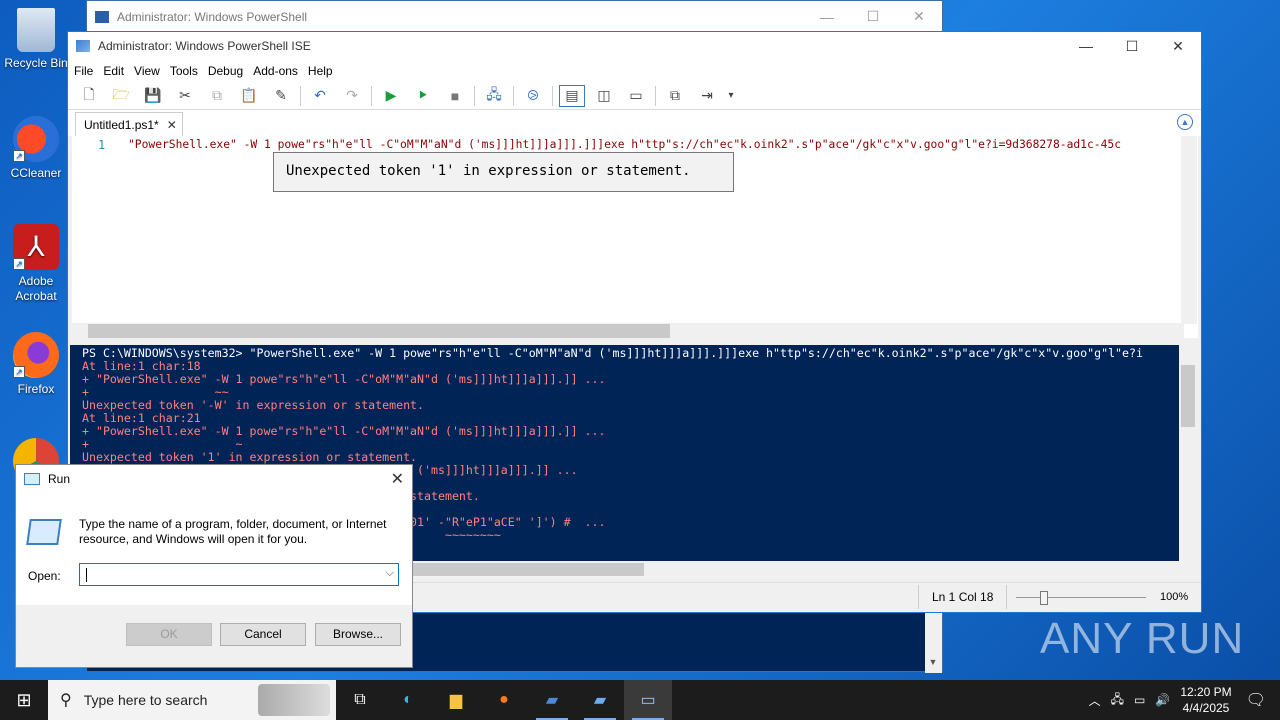 The image size is (1280, 720). I want to click on menu-debug: Debug, so click(229, 71).